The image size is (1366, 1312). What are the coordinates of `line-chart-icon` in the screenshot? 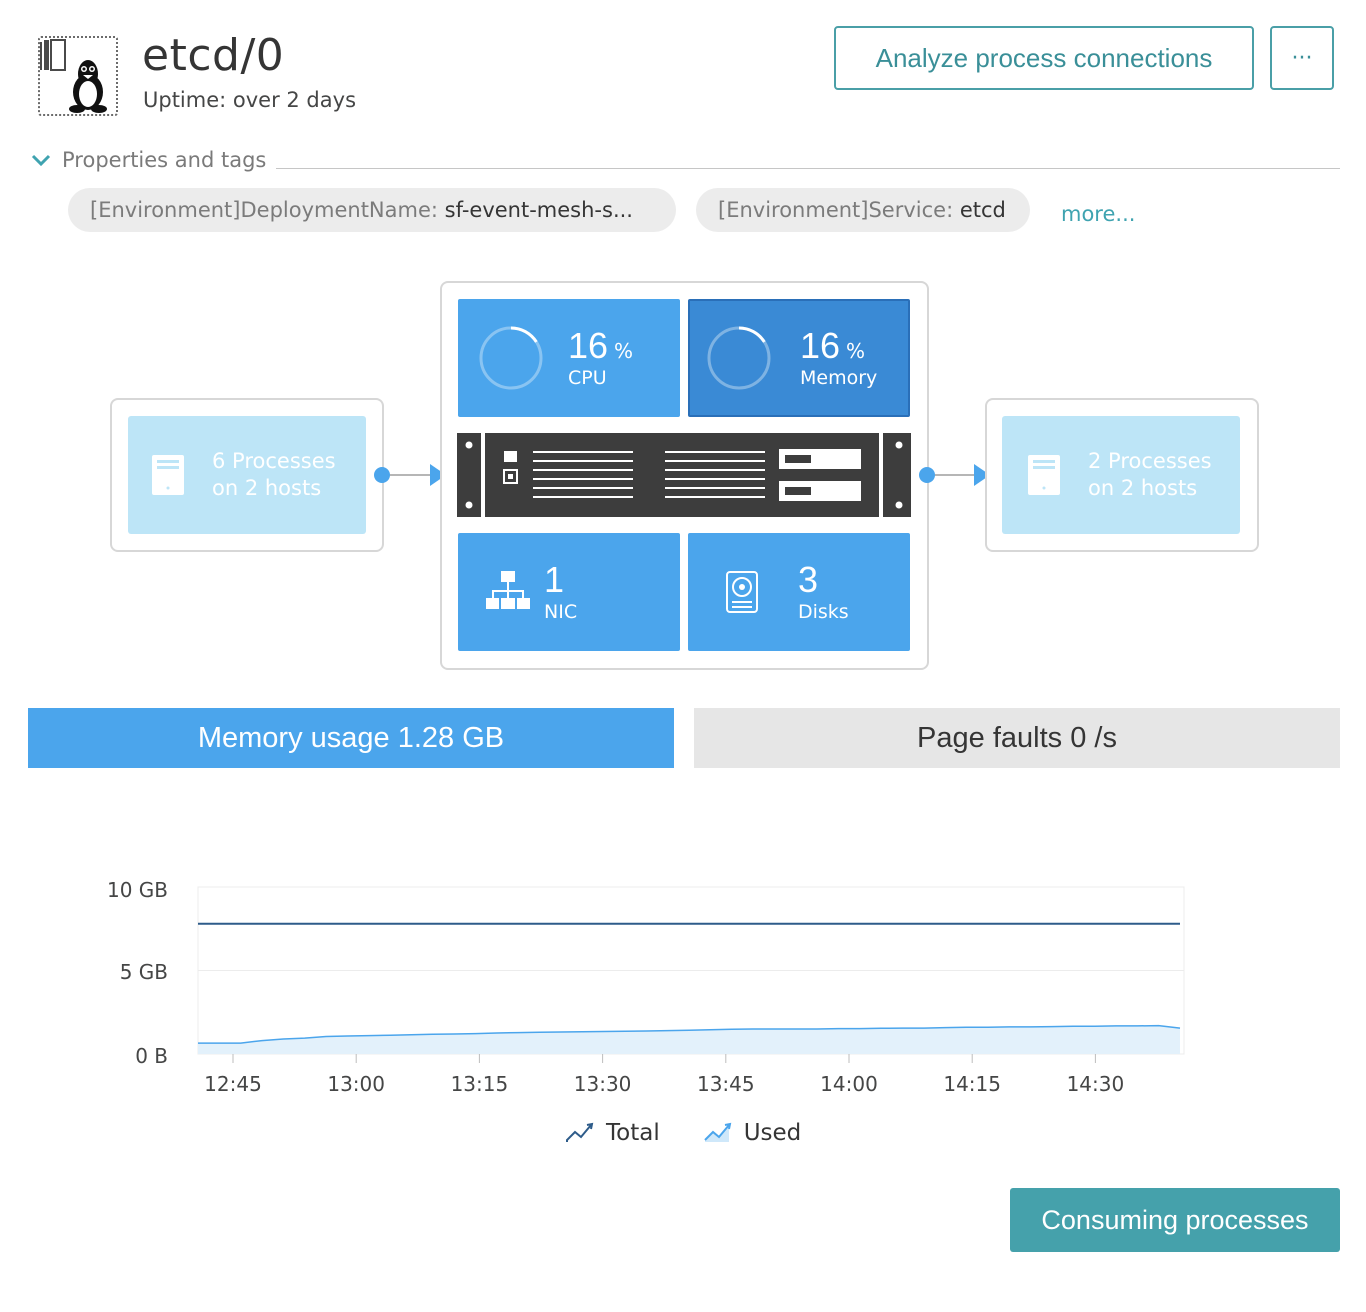 It's located at (580, 1132).